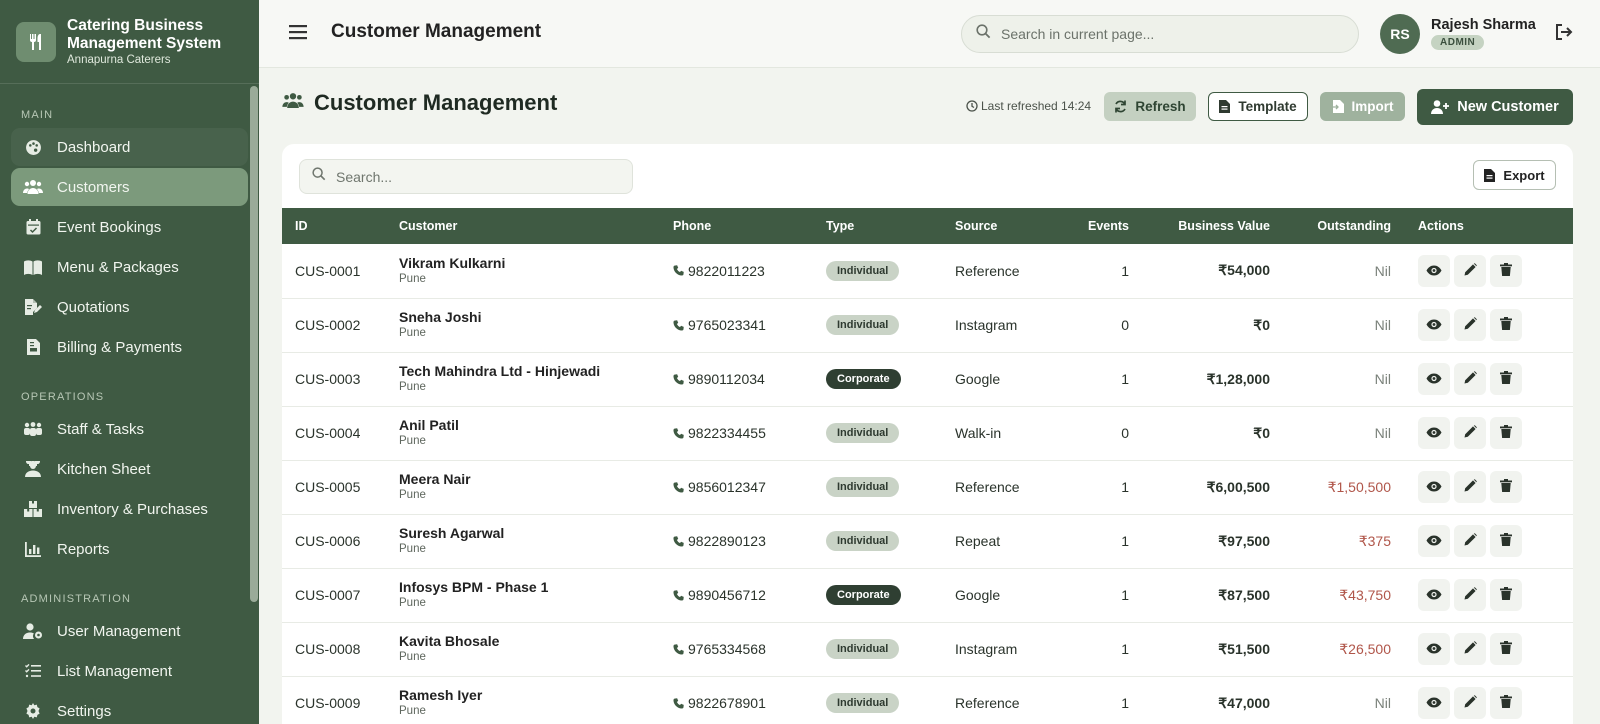  I want to click on global-search-input, so click(1171, 34).